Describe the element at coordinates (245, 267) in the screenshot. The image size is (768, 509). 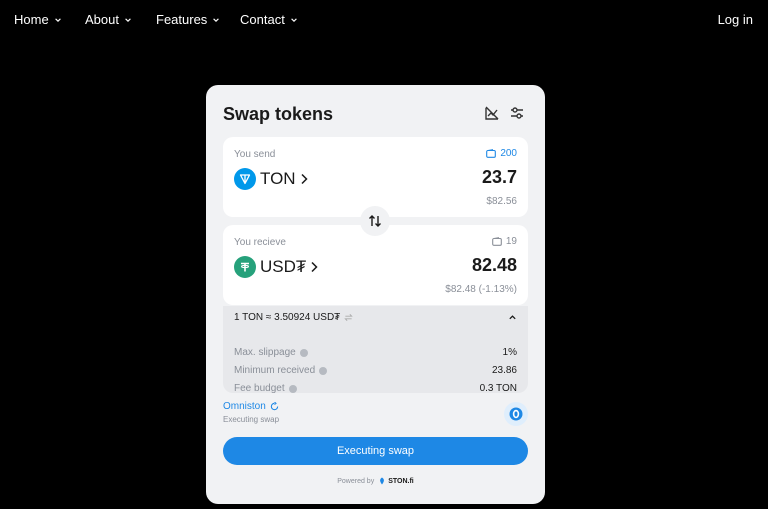
I see `usdt-logo-icon` at that location.